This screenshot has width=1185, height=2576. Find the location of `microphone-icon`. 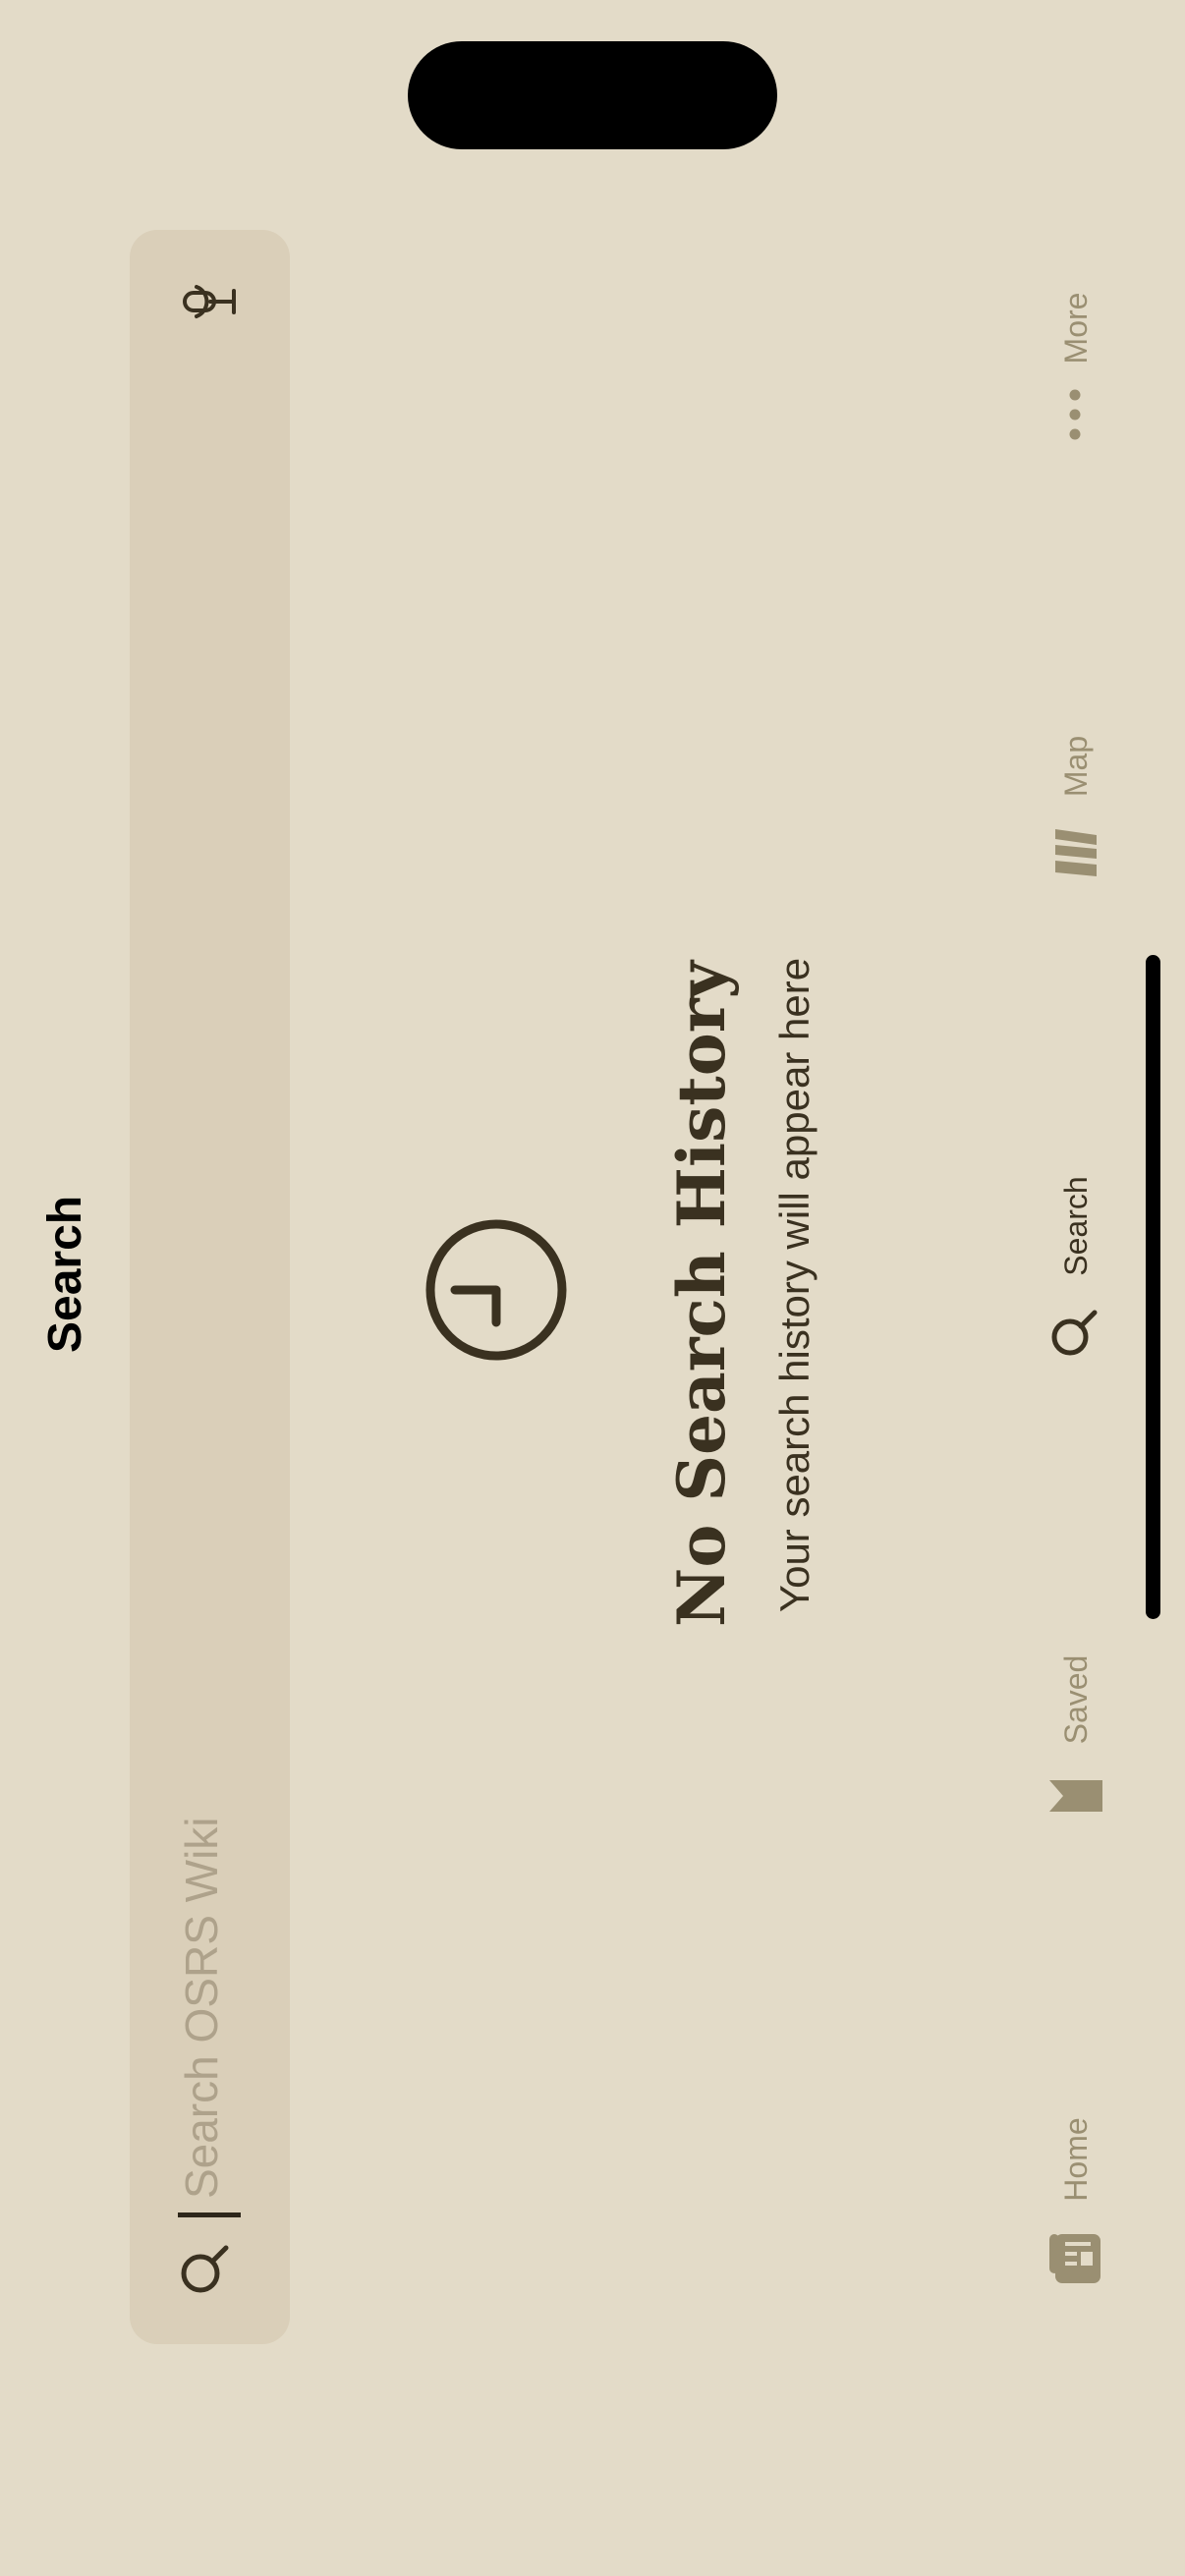

microphone-icon is located at coordinates (209, 301).